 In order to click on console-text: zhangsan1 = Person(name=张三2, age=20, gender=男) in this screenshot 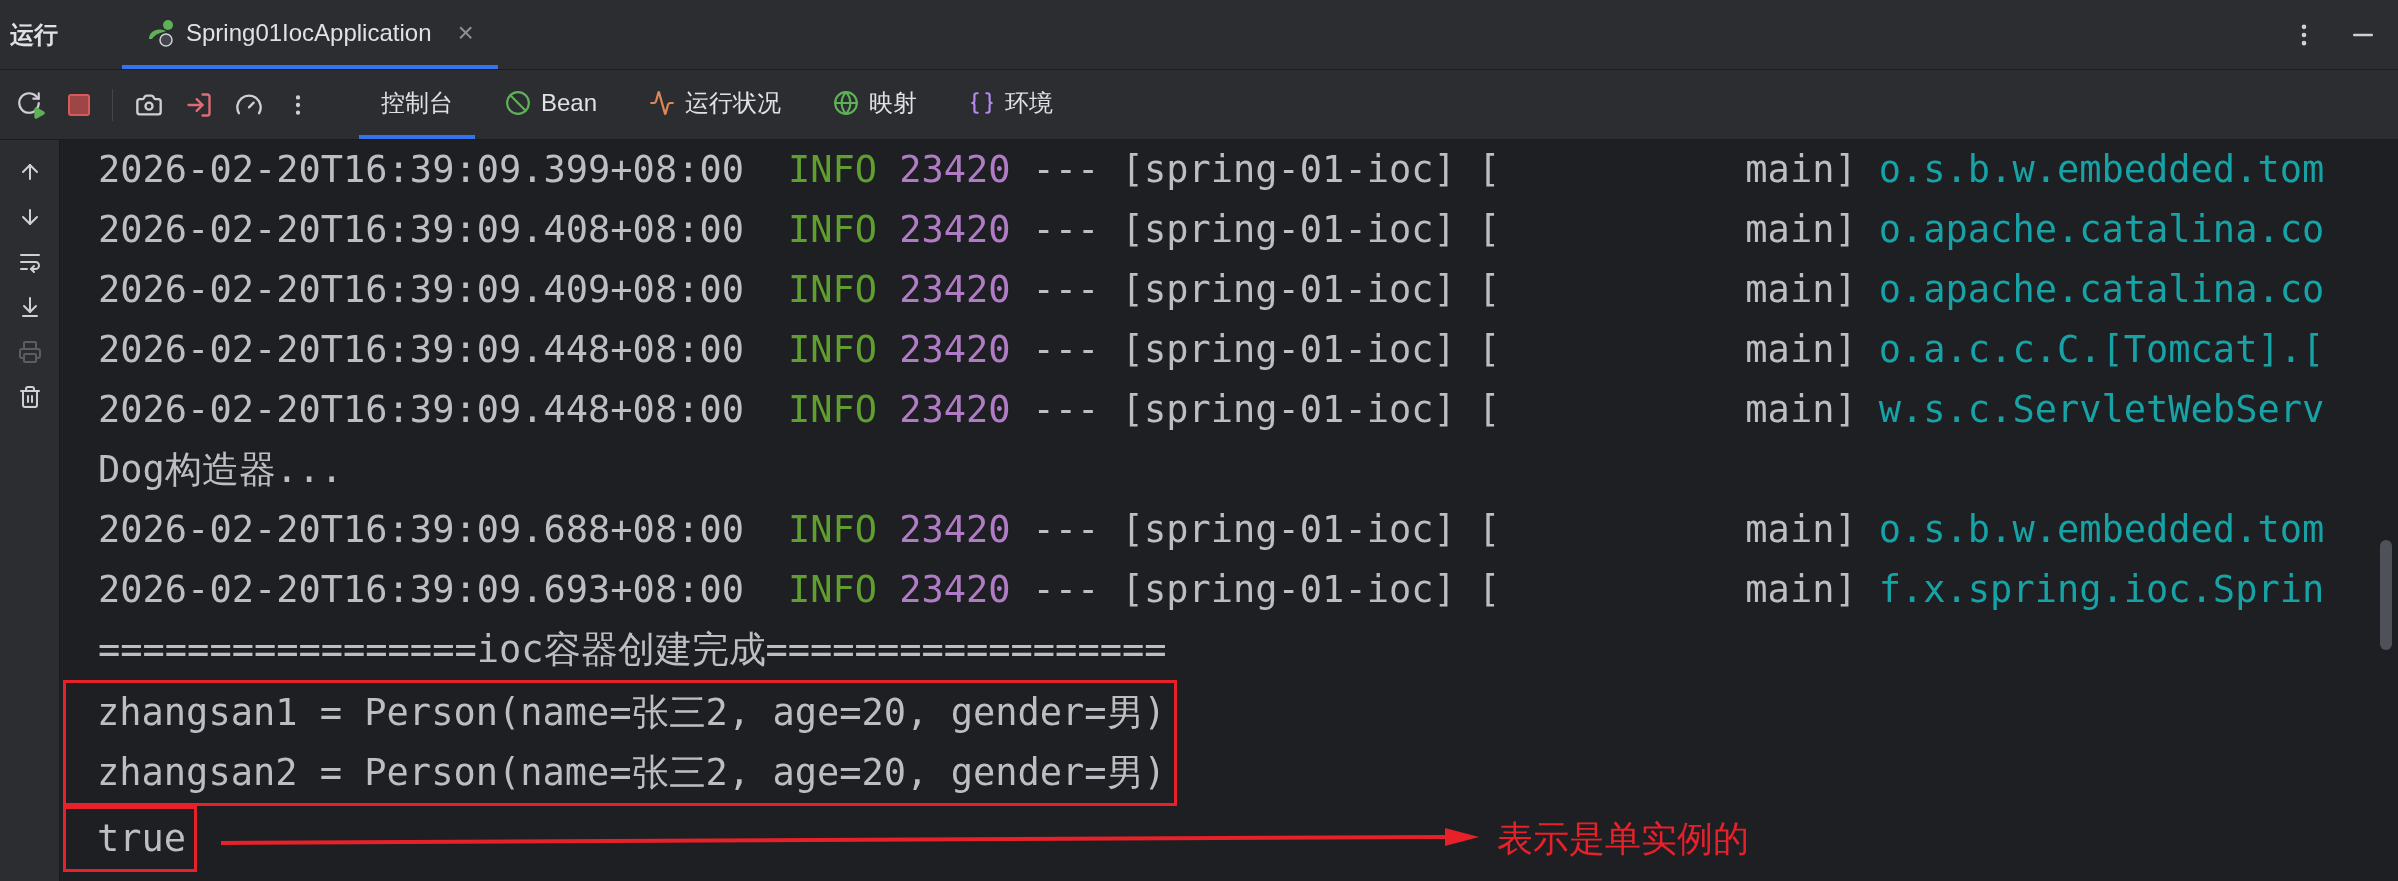, I will do `click(631, 713)`.